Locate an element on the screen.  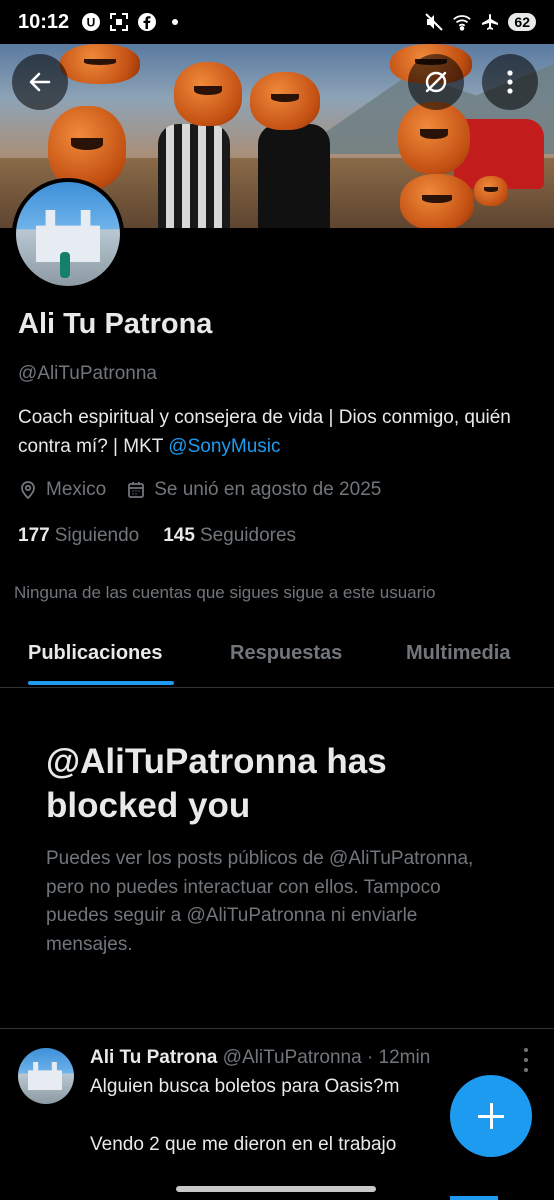
avatar-figure is located at coordinates (65, 265).